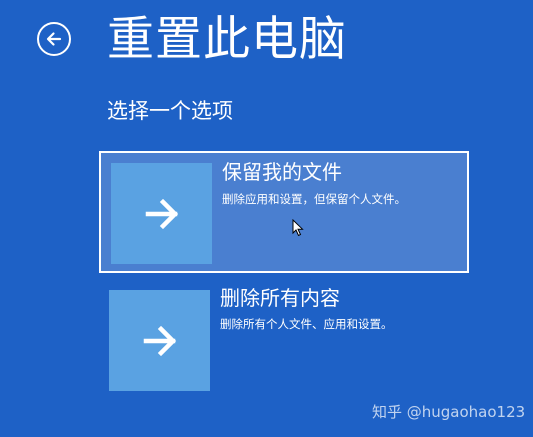 This screenshot has height=437, width=533. Describe the element at coordinates (306, 324) in the screenshot. I see `option-description: 删除所有个人文件、应用和设置。` at that location.